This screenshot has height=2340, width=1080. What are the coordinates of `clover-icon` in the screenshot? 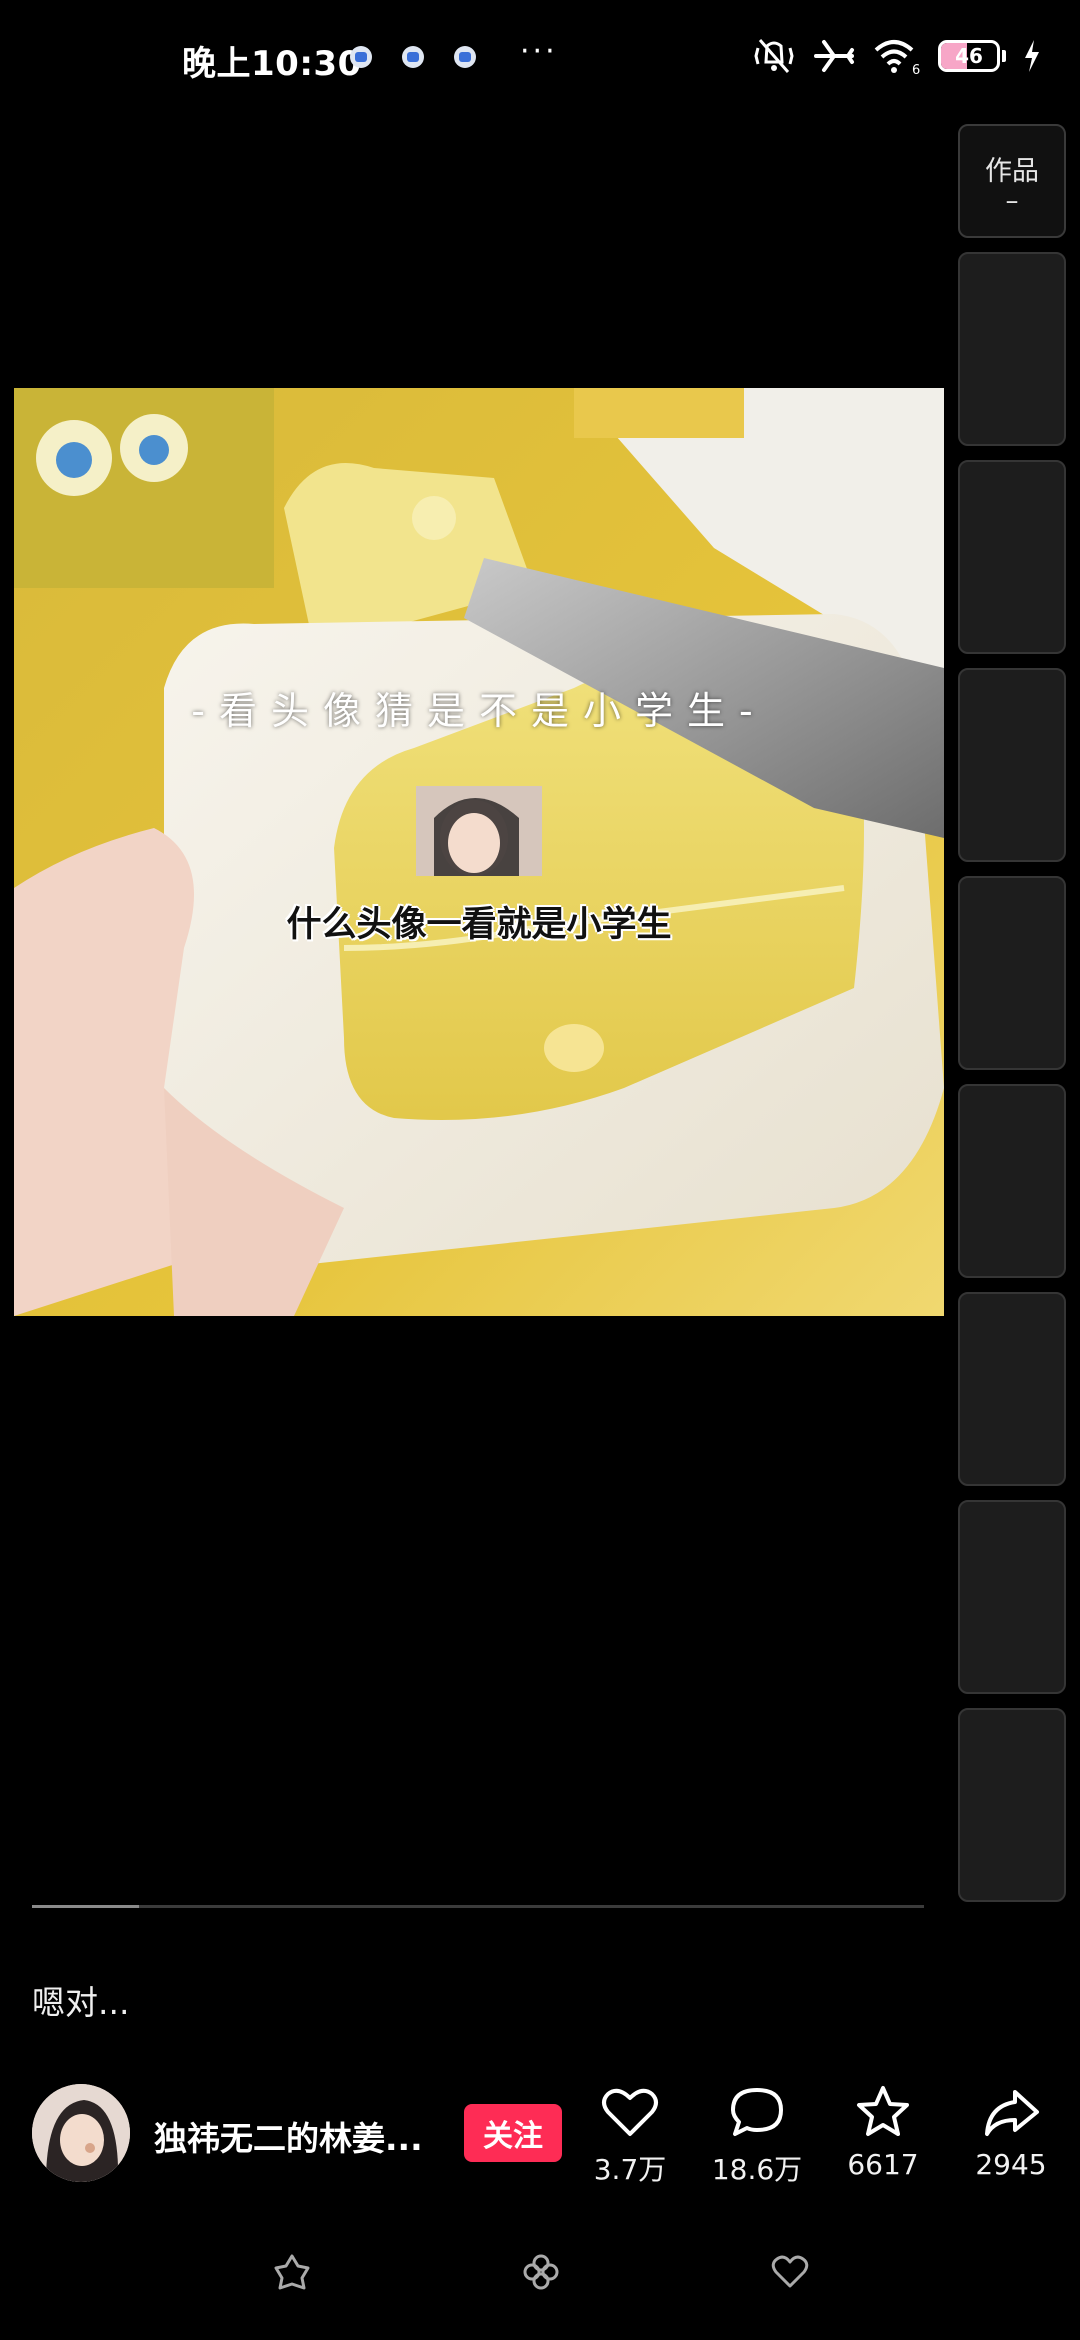 It's located at (541, 2272).